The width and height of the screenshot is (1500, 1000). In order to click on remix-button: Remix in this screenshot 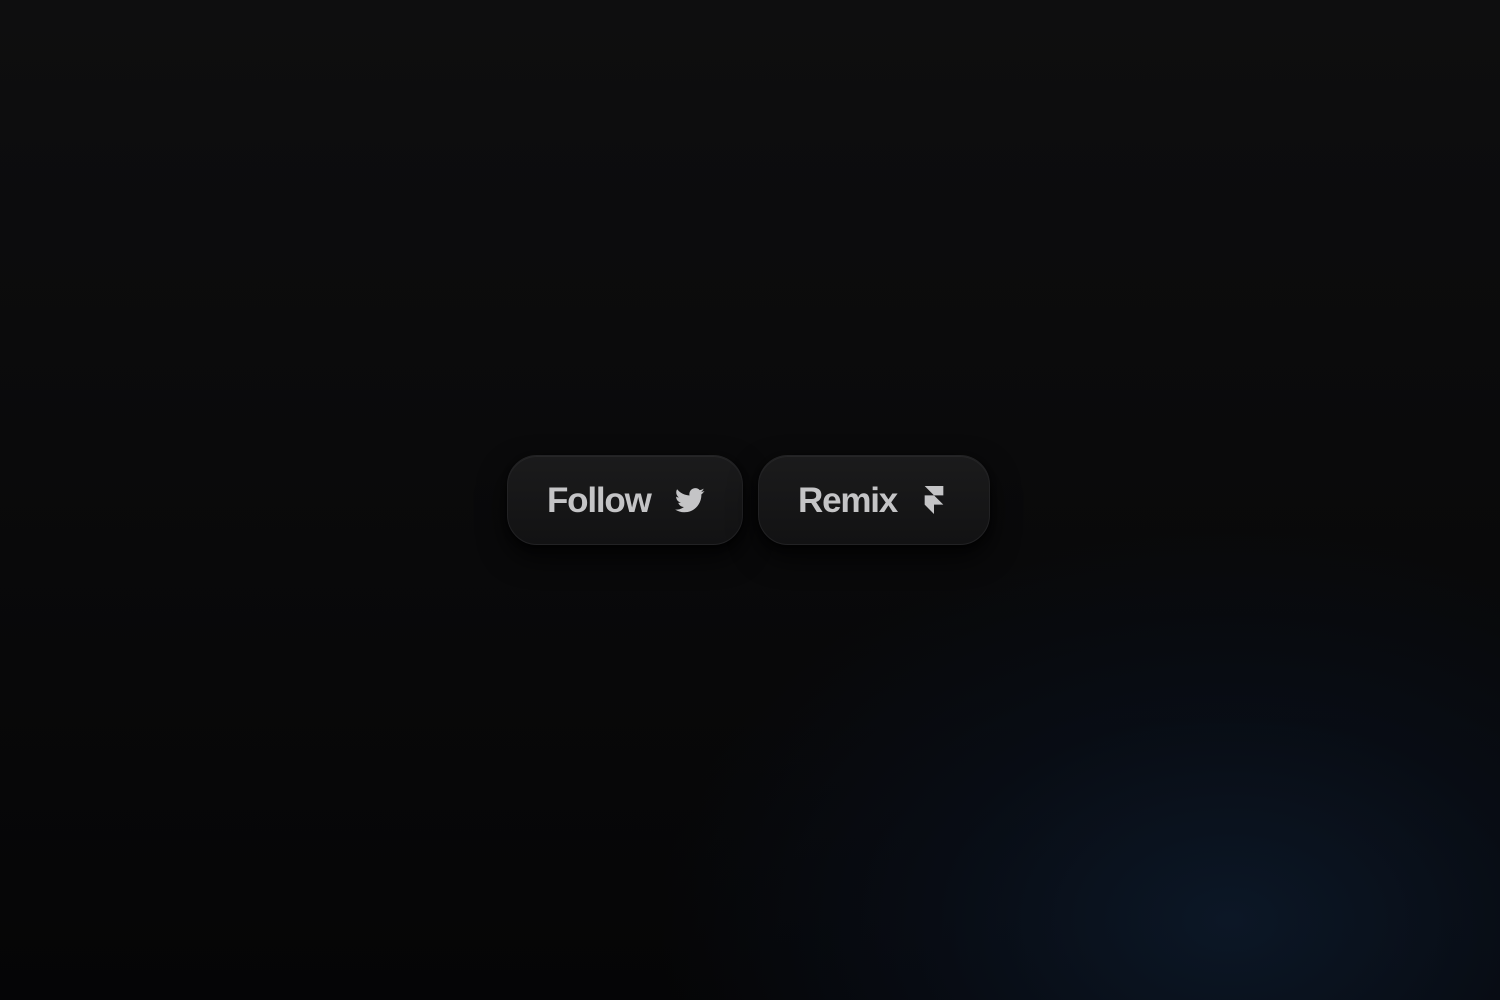, I will do `click(874, 500)`.